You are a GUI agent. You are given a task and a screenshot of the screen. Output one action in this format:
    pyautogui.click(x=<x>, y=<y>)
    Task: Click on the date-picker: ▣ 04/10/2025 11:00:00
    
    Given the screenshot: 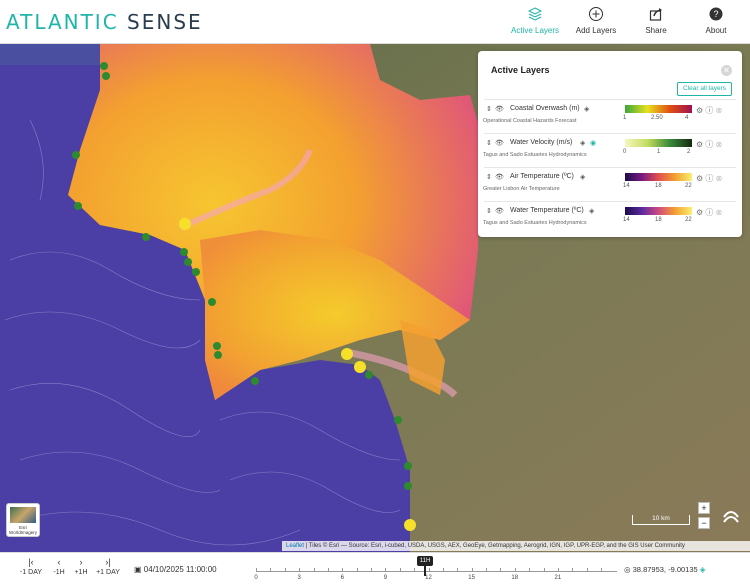 What is the action you would take?
    pyautogui.click(x=175, y=569)
    